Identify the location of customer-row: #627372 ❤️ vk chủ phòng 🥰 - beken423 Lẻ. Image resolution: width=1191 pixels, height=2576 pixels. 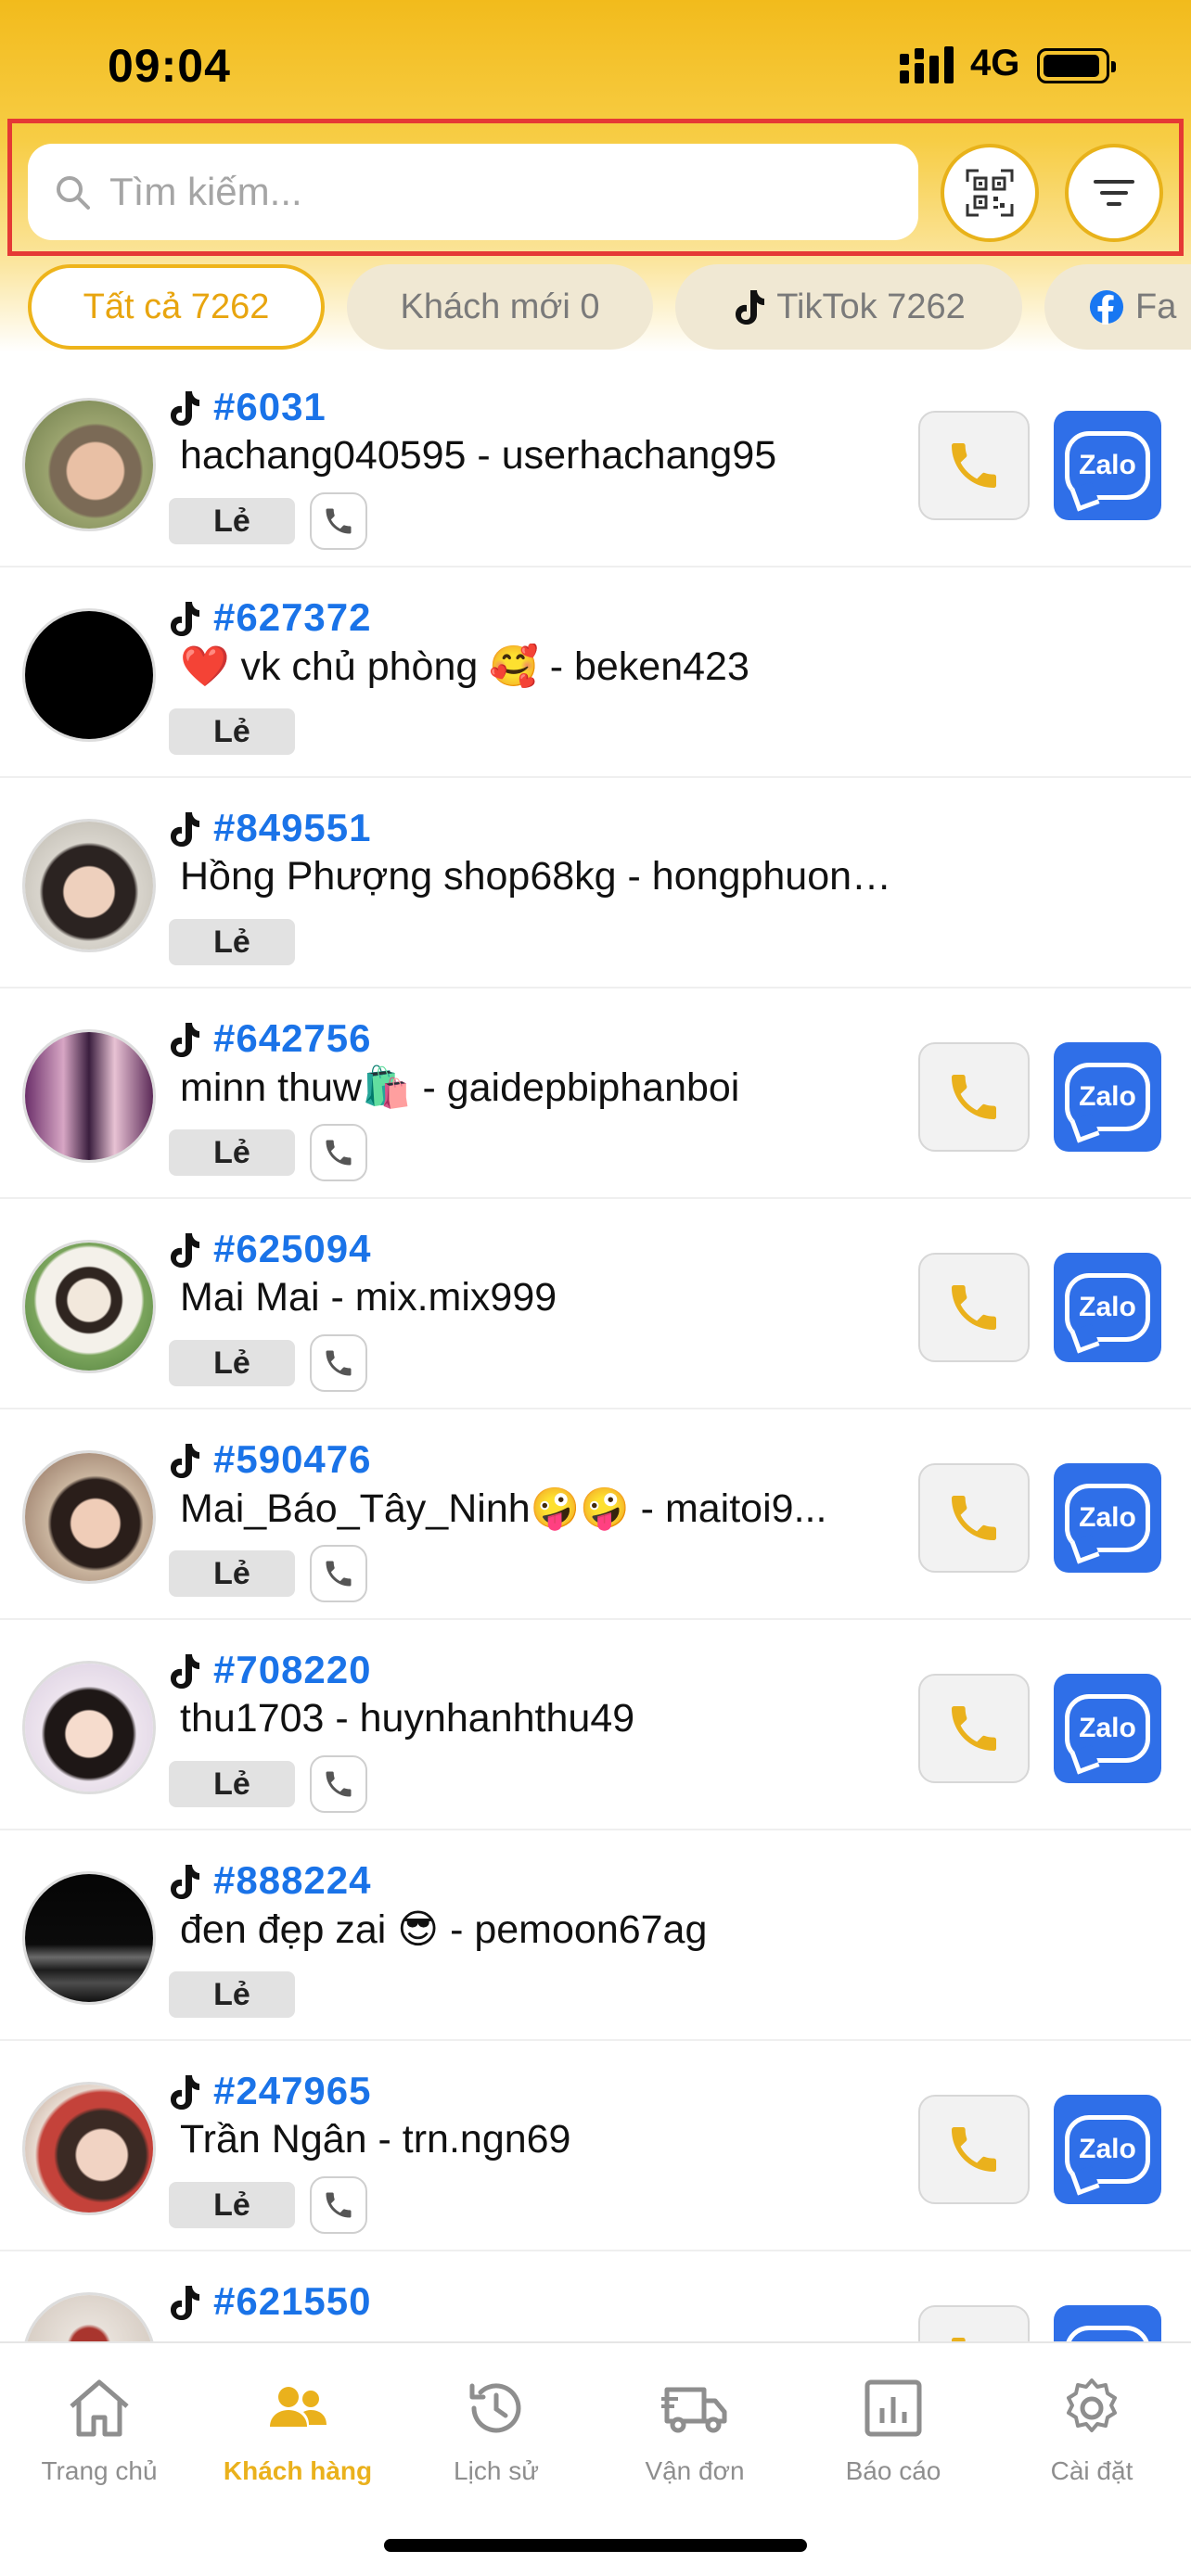
(595, 672).